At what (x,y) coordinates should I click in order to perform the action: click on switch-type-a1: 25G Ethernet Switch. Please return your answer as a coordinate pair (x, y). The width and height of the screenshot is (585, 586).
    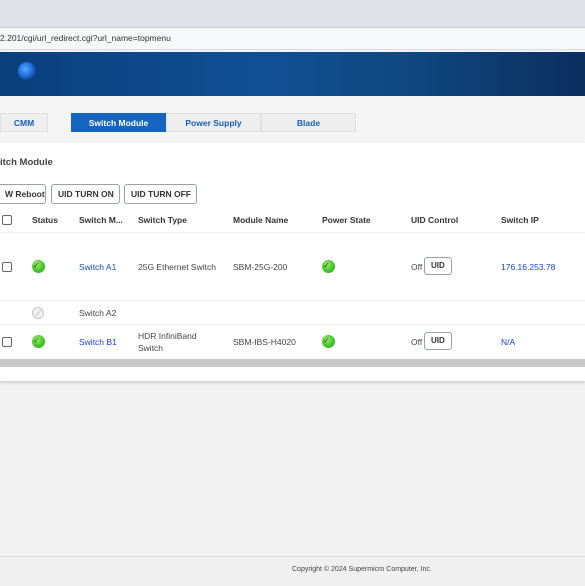
    Looking at the image, I should click on (177, 267).